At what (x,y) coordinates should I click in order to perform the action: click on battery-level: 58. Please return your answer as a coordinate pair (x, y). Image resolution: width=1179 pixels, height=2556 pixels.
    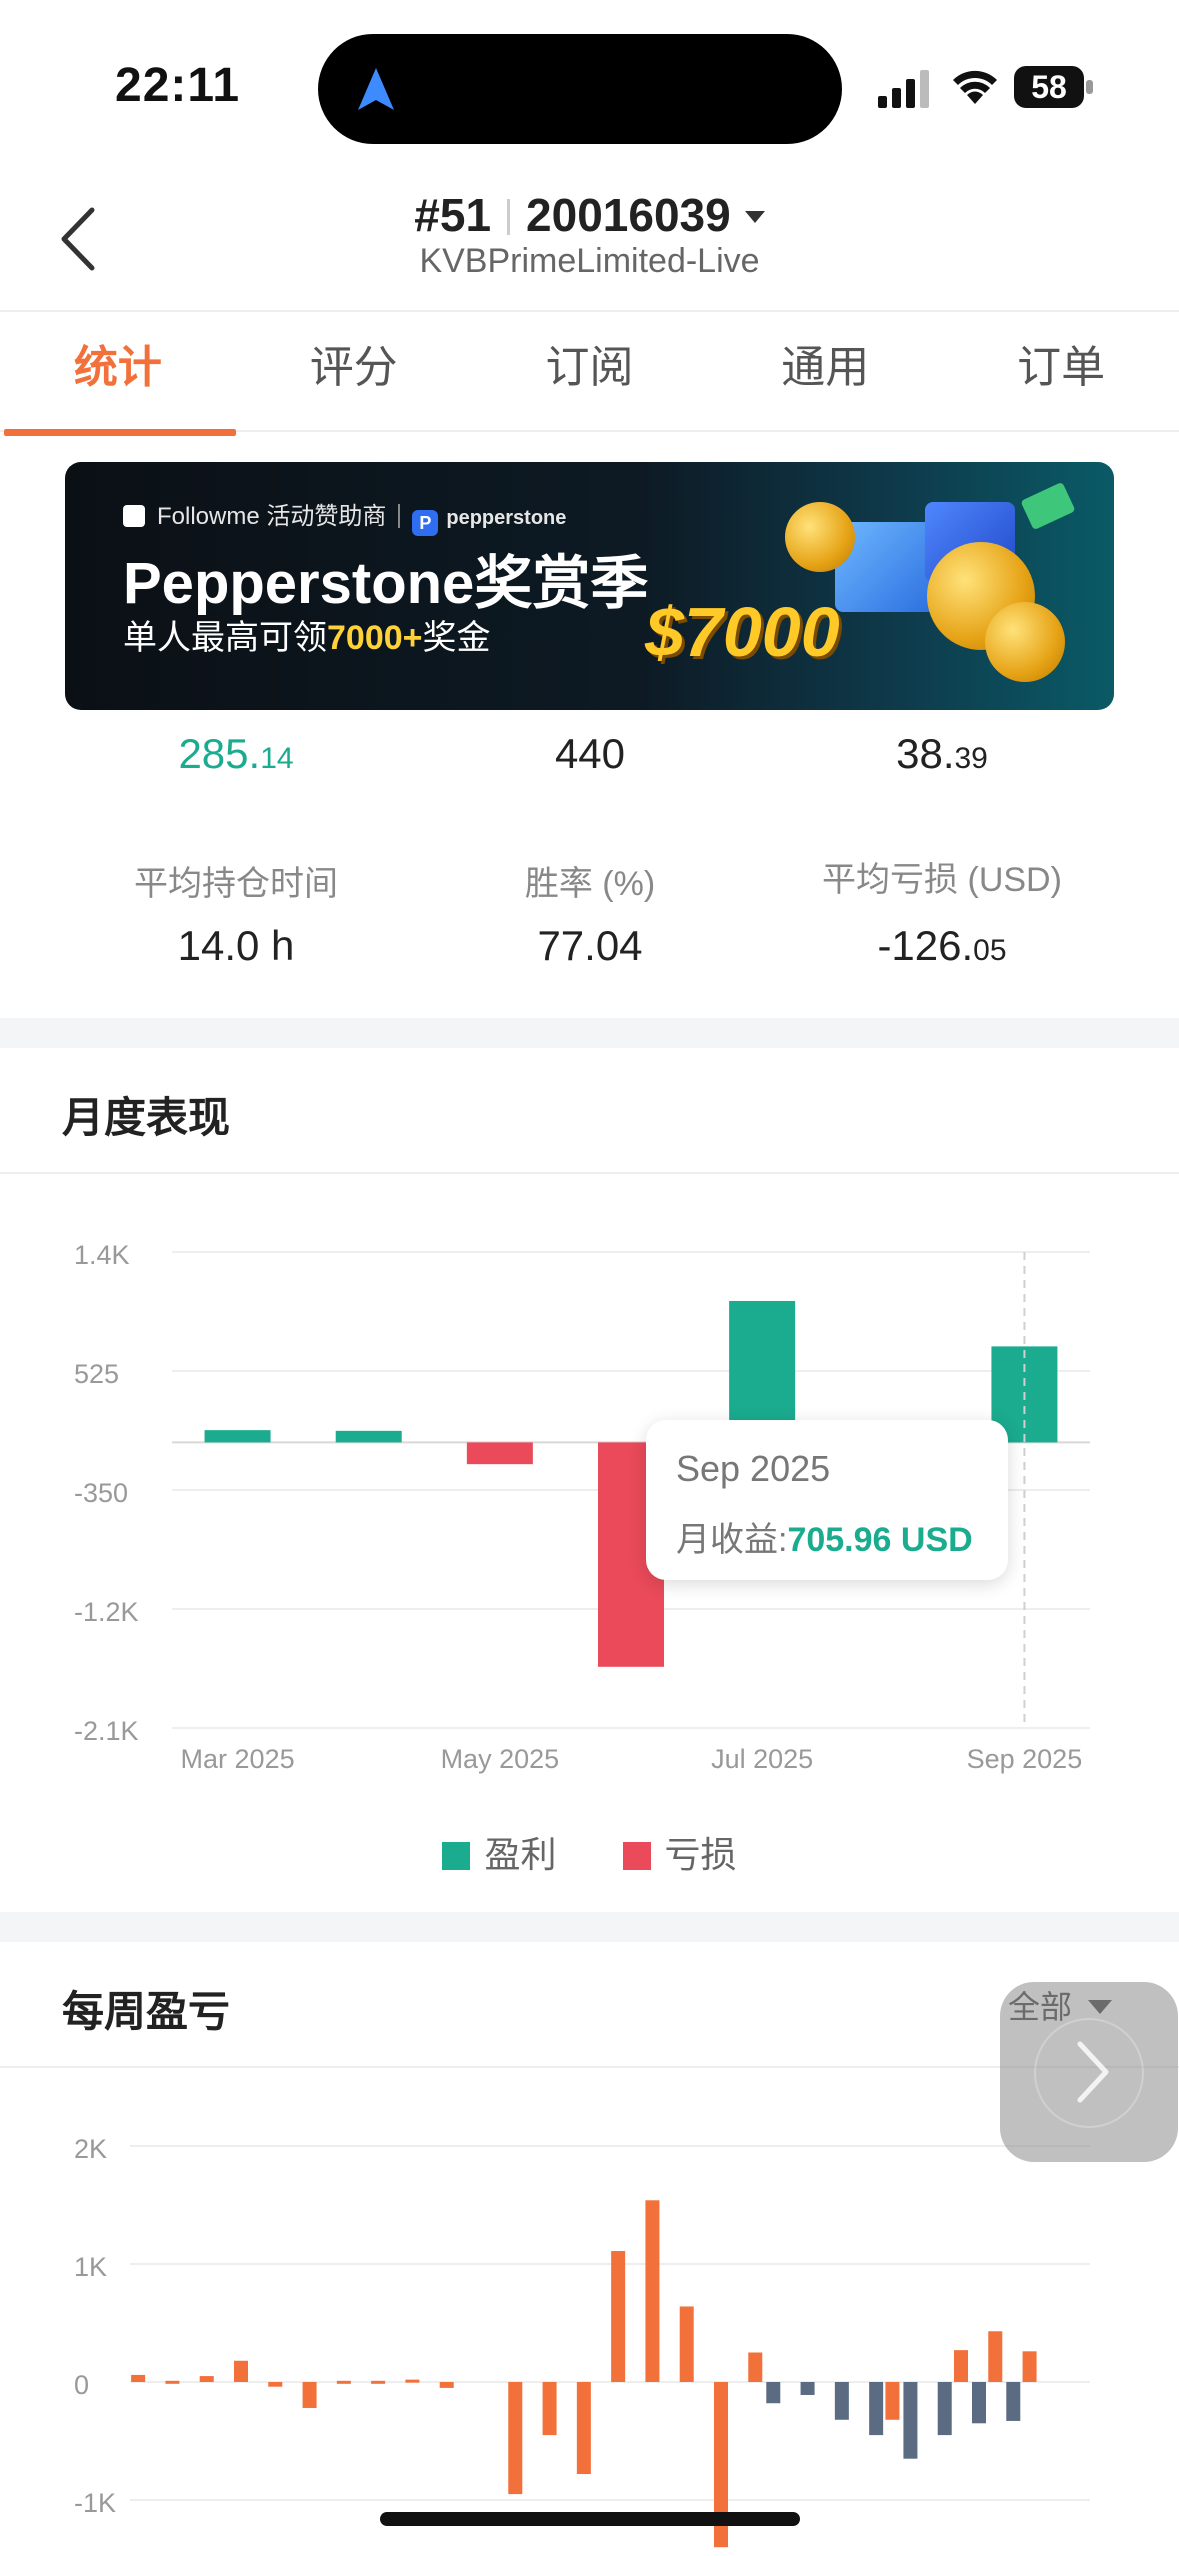
    Looking at the image, I should click on (1049, 87).